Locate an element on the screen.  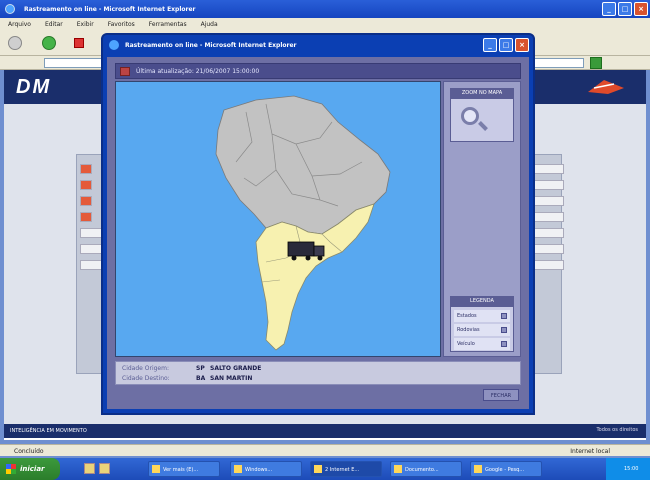
clock: 15:00 is located at coordinates (631, 469).